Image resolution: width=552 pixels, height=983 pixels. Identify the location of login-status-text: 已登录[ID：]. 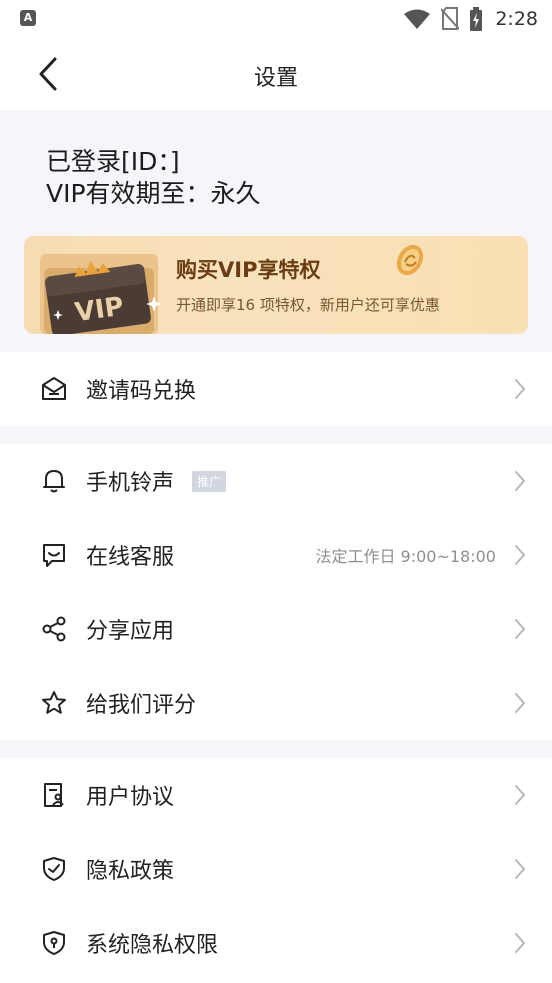
(113, 161).